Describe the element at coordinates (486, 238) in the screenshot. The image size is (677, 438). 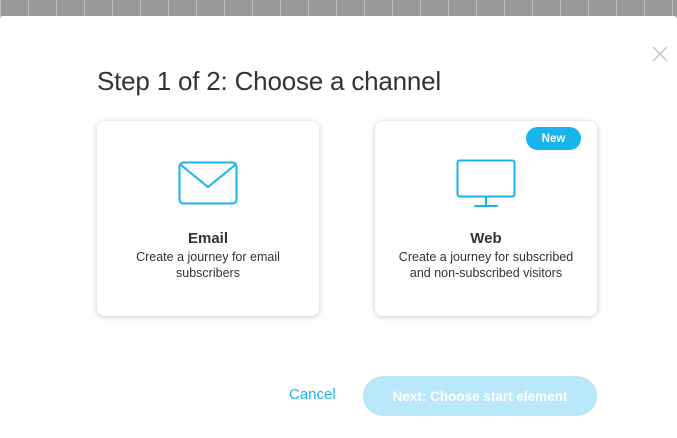
I see `web-card-title: Web` at that location.